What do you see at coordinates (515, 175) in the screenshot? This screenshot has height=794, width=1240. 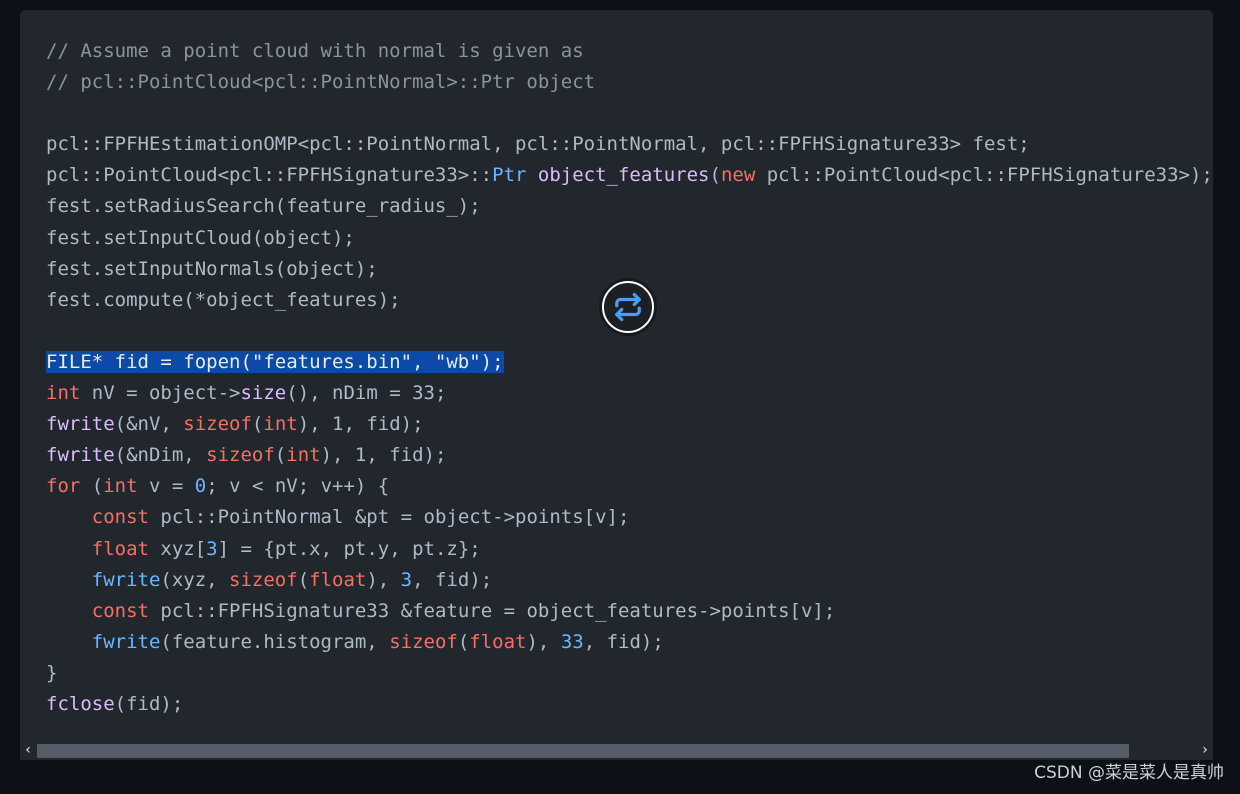 I see `code-token: Ptr` at bounding box center [515, 175].